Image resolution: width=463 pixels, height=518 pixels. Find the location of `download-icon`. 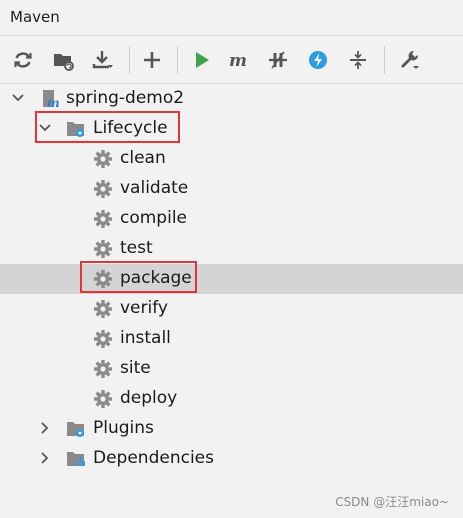

download-icon is located at coordinates (102, 60).